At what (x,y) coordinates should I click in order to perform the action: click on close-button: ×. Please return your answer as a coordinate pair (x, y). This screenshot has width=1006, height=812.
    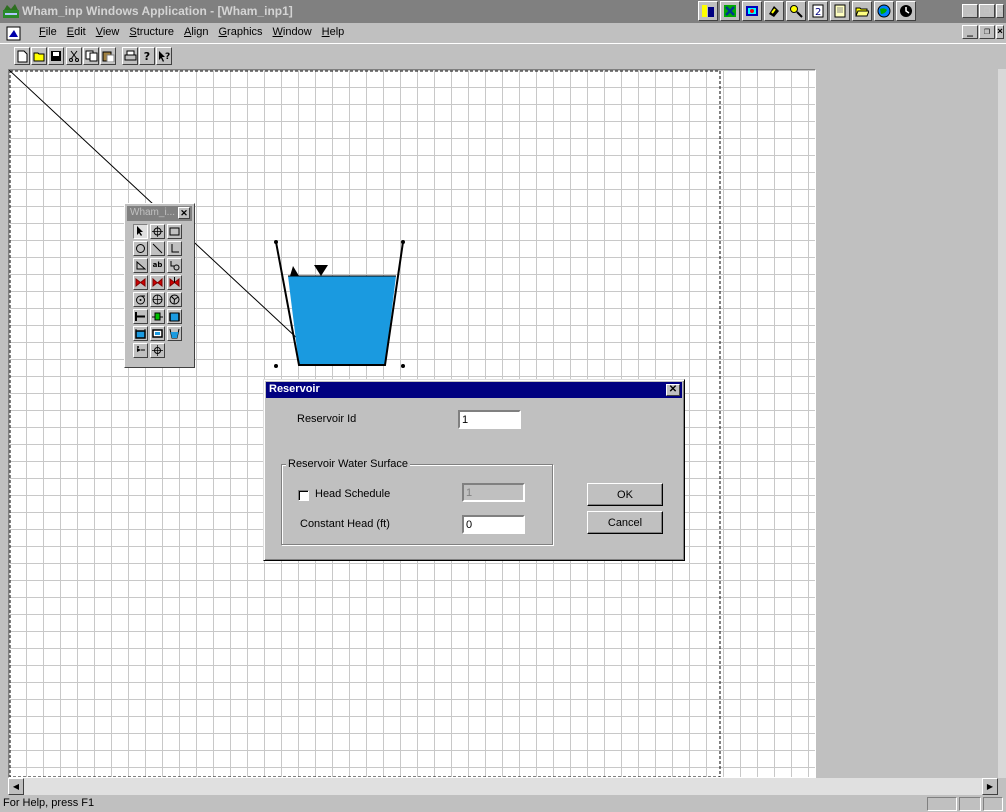
    Looking at the image, I should click on (1000, 11).